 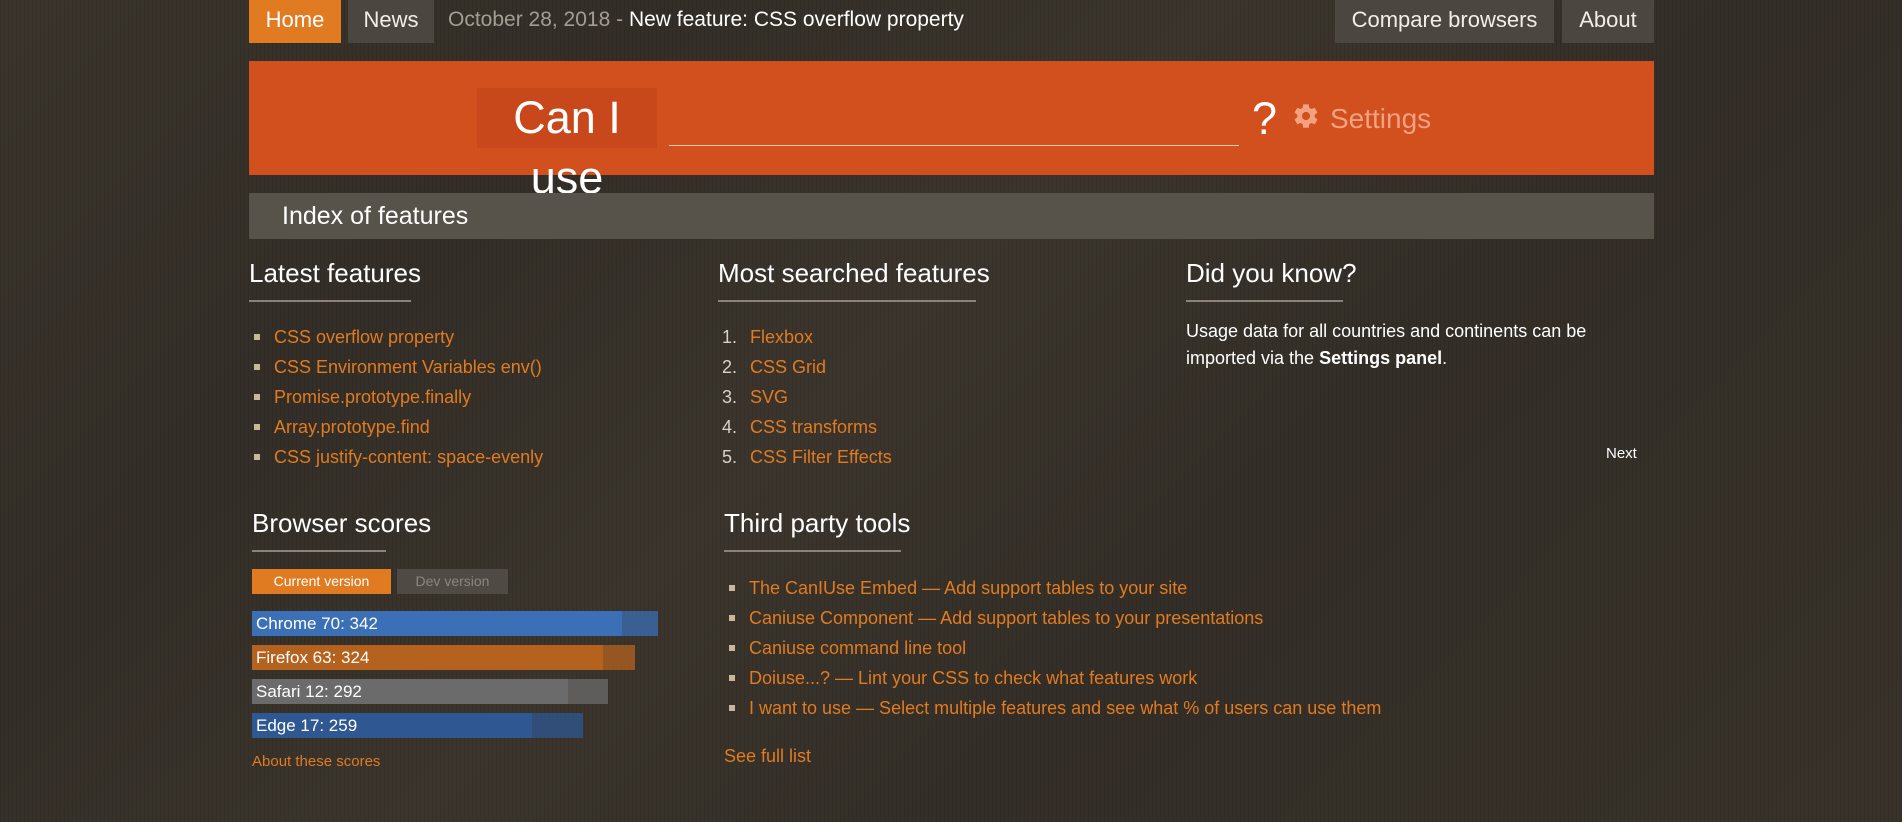 What do you see at coordinates (391, 21) in the screenshot?
I see `nav-news-button: News` at bounding box center [391, 21].